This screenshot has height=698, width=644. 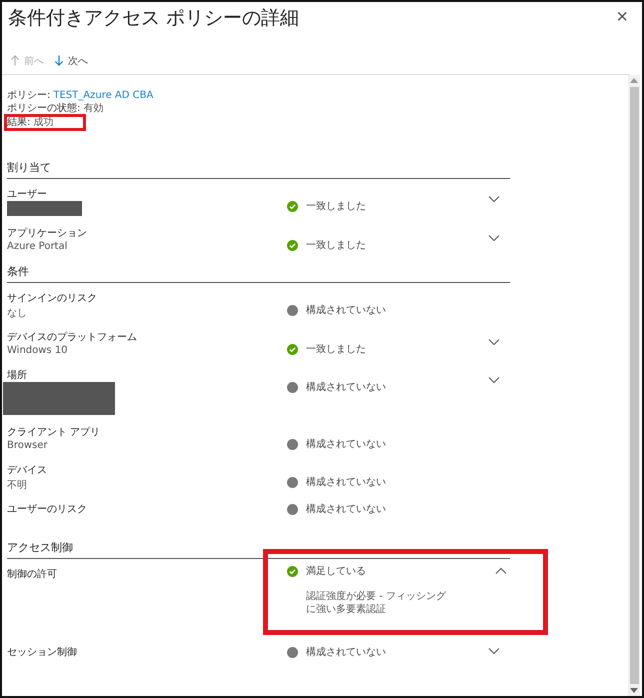 What do you see at coordinates (18, 122) in the screenshot?
I see `summary-label: 結果:` at bounding box center [18, 122].